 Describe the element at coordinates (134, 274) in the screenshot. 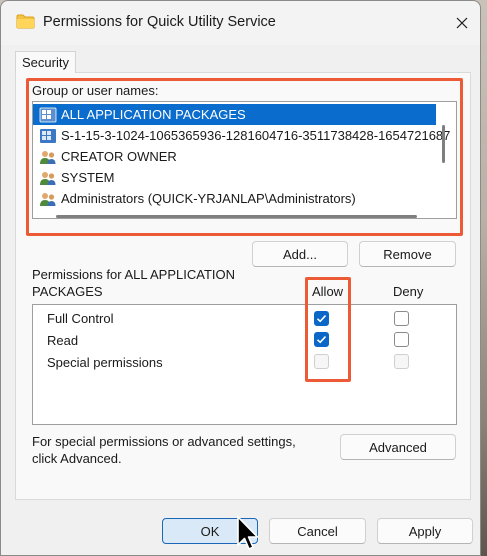

I see `permissions-header-line1: Permissions for ALL APPLICATION` at that location.